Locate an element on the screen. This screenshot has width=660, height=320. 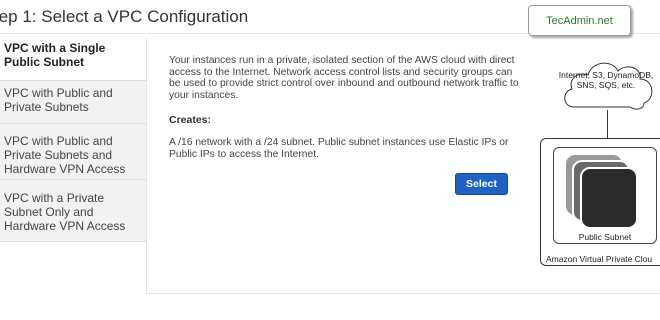
sidebar-item-label: VPC with Public and Private Subnets is located at coordinates (58, 100).